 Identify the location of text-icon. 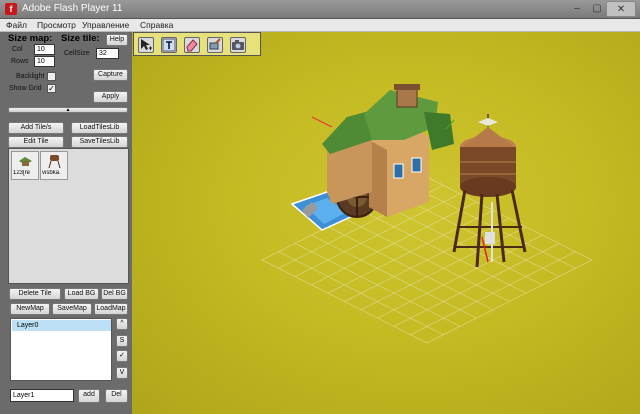
(169, 45).